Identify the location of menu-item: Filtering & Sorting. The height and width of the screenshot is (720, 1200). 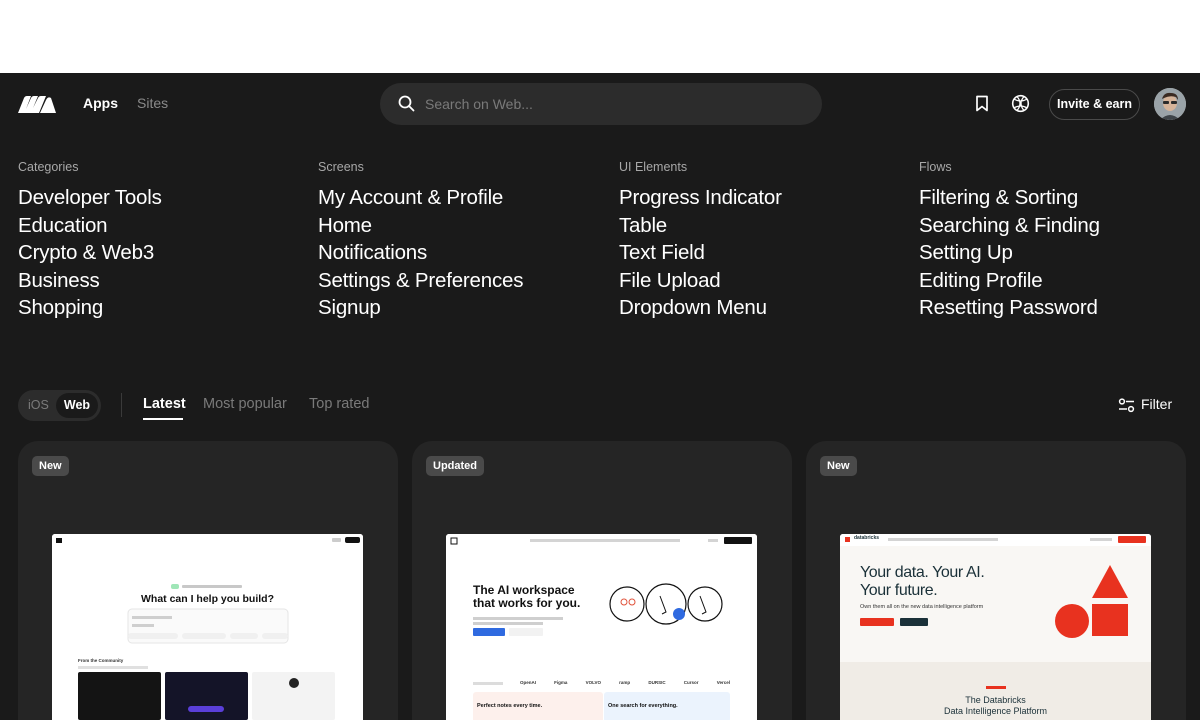
(1059, 198).